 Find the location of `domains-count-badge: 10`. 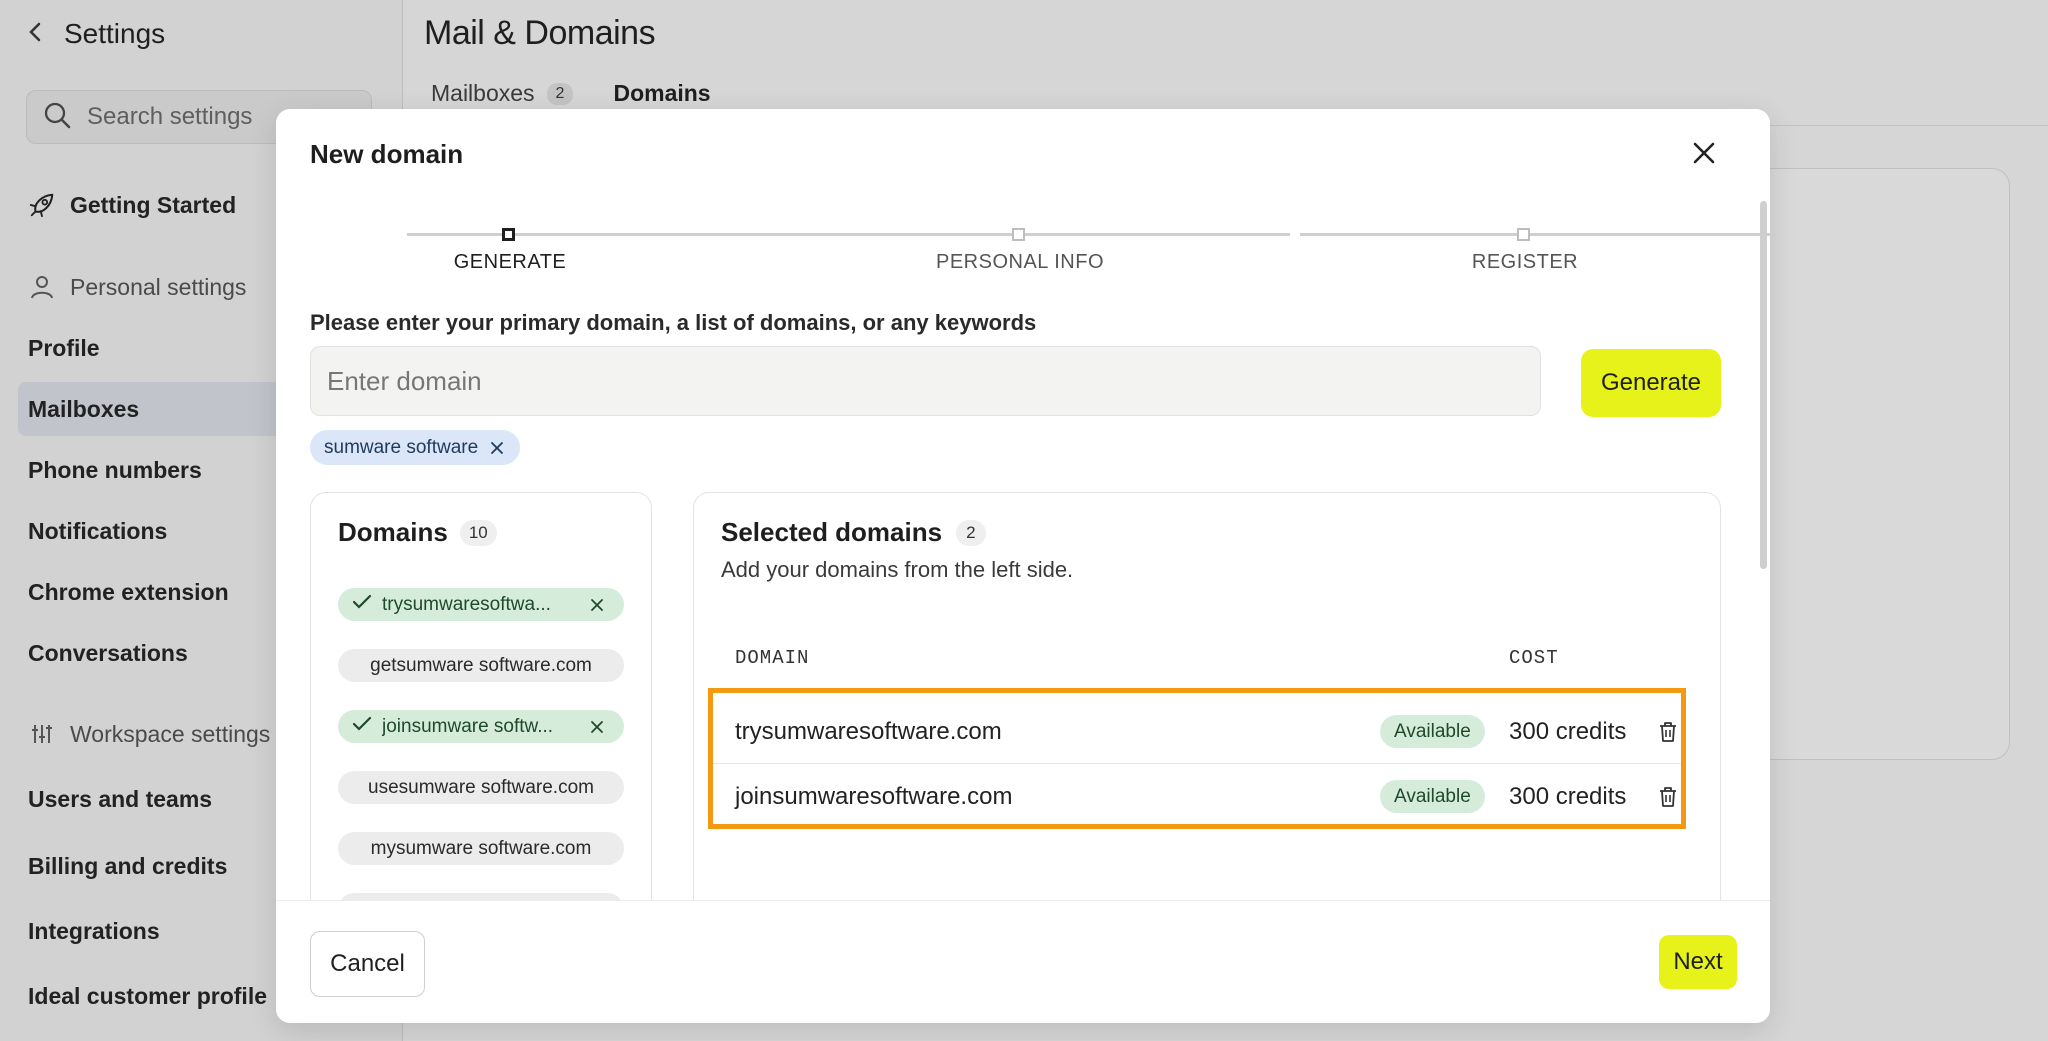

domains-count-badge: 10 is located at coordinates (478, 532).